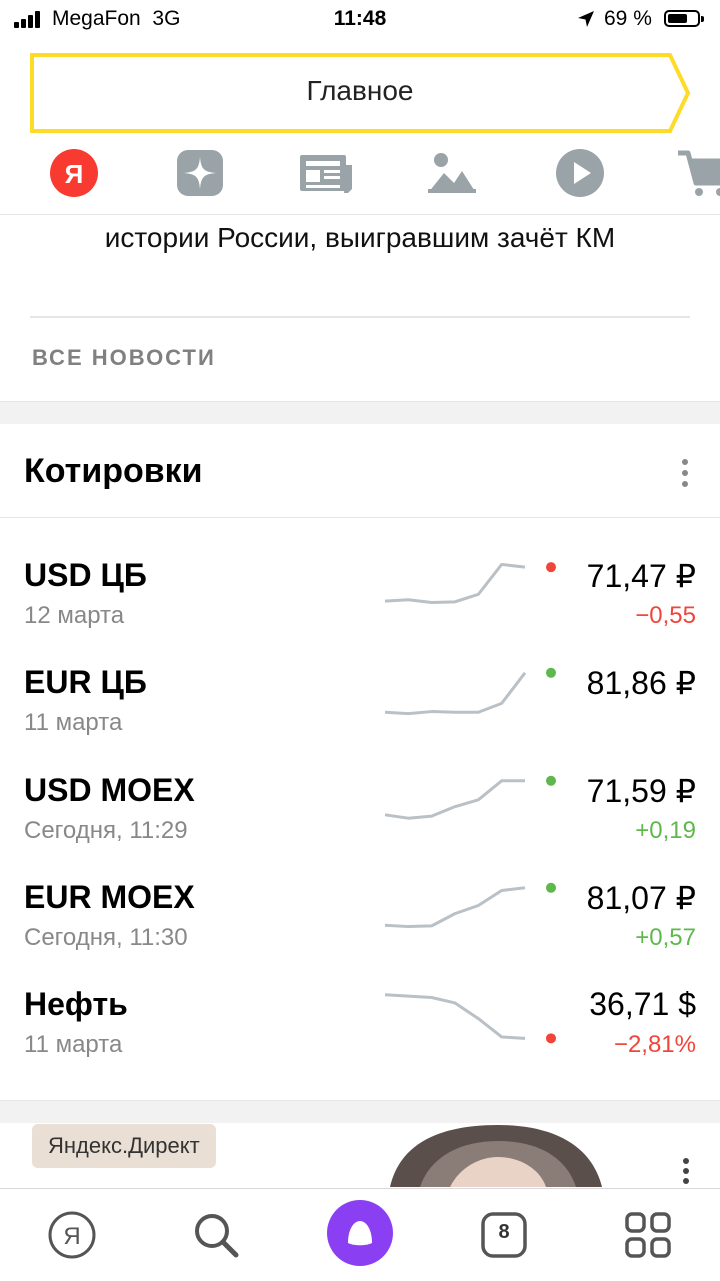 The width and height of the screenshot is (720, 1281). I want to click on quote-row: USD MOEX Сегодня, 11:29 71,59 ₽ +0,19, so click(360, 826).